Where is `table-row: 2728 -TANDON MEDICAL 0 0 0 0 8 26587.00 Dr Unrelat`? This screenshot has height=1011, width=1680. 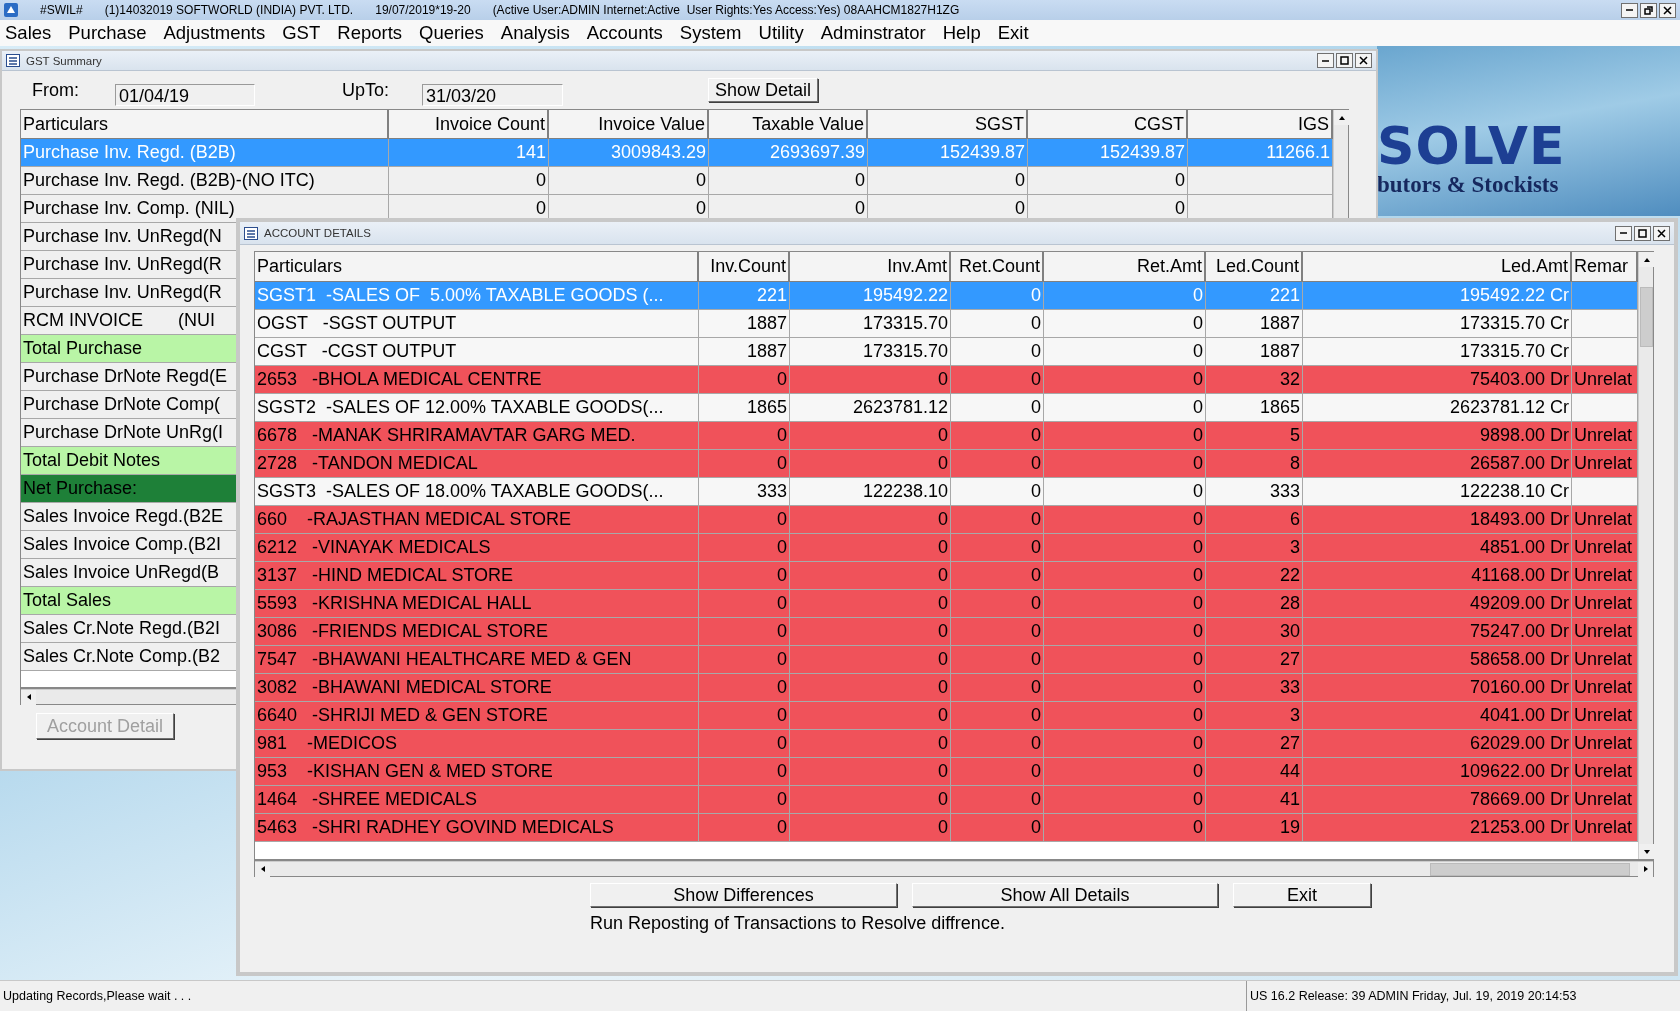 table-row: 2728 -TANDON MEDICAL 0 0 0 0 8 26587.00 Dr Unrelat is located at coordinates (946, 464).